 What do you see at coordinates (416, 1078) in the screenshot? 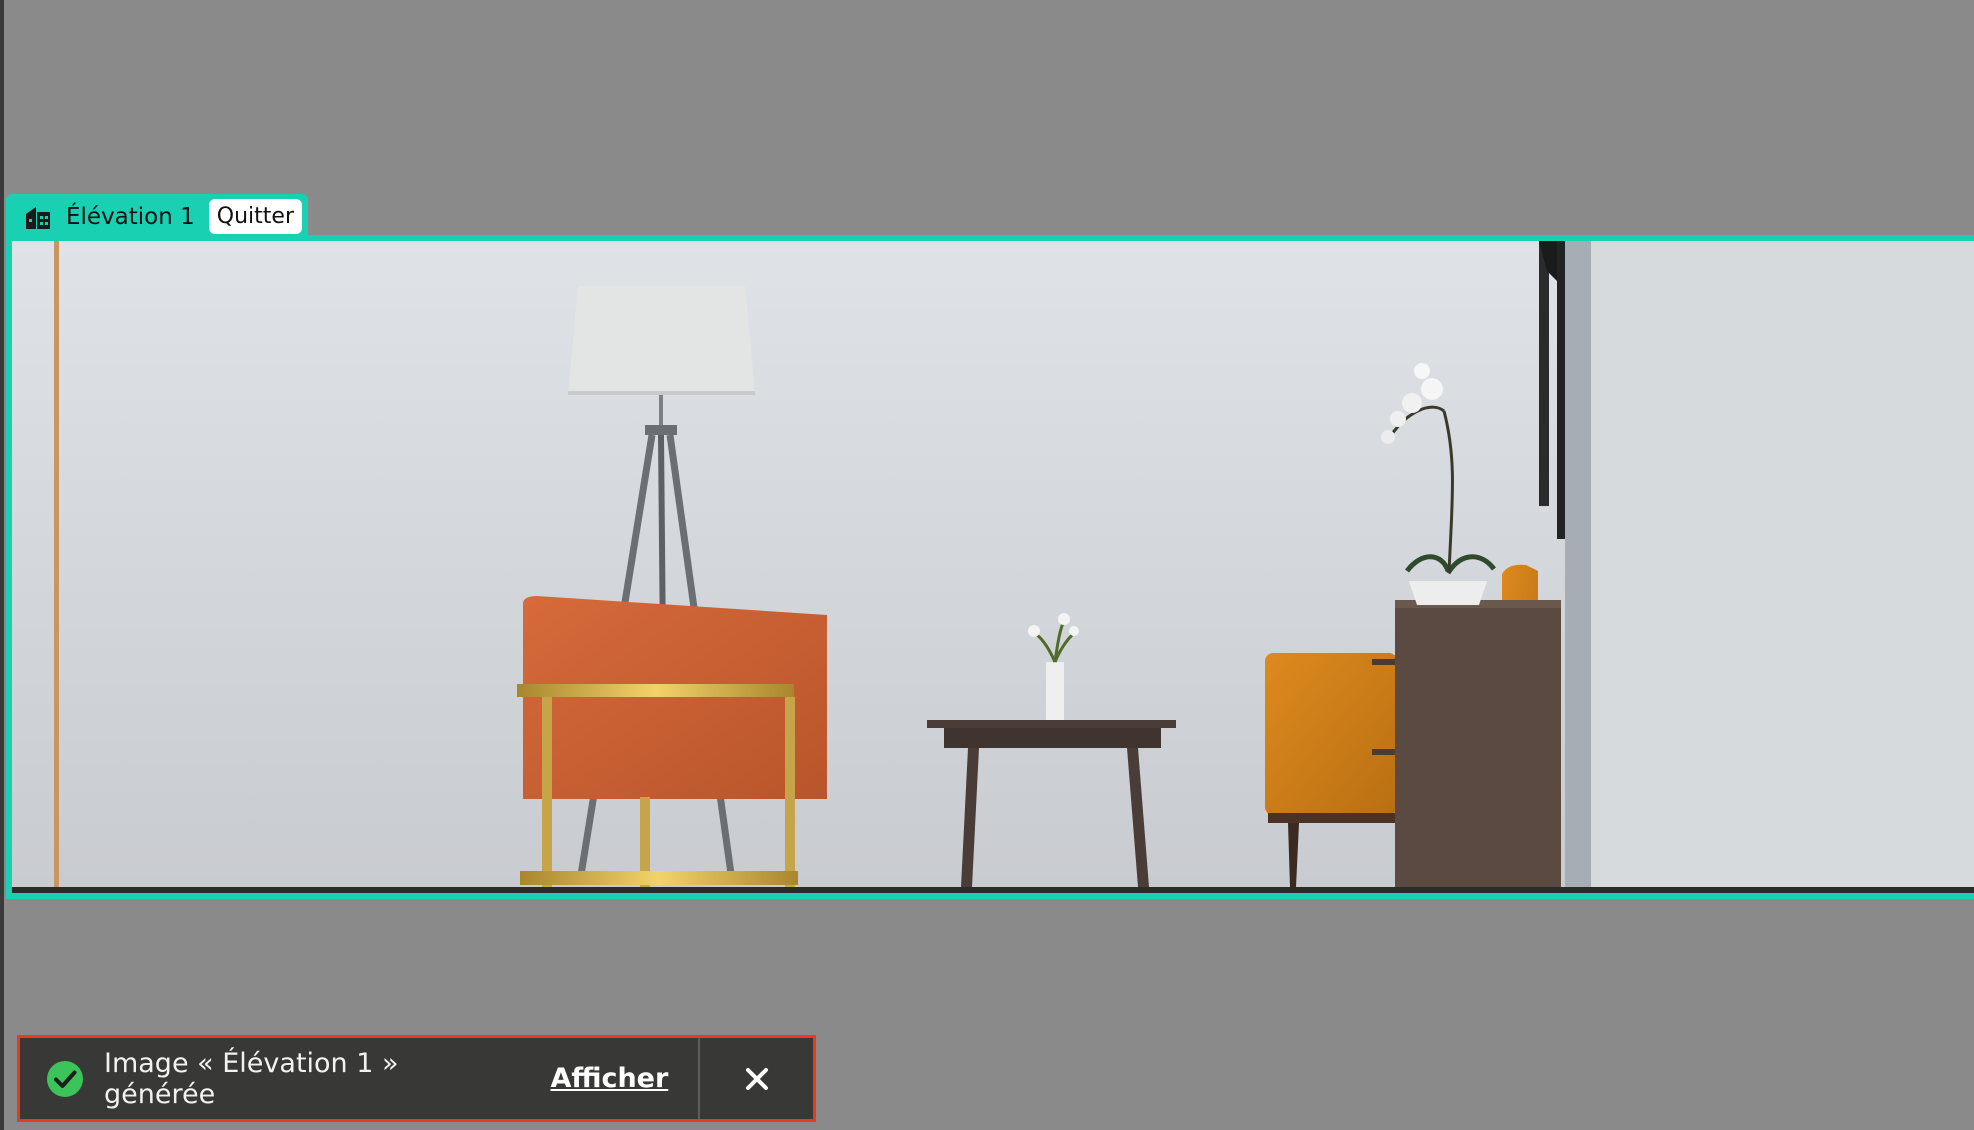
I see `toast-notification: Image « Élévation 1 » générée Afficher` at bounding box center [416, 1078].